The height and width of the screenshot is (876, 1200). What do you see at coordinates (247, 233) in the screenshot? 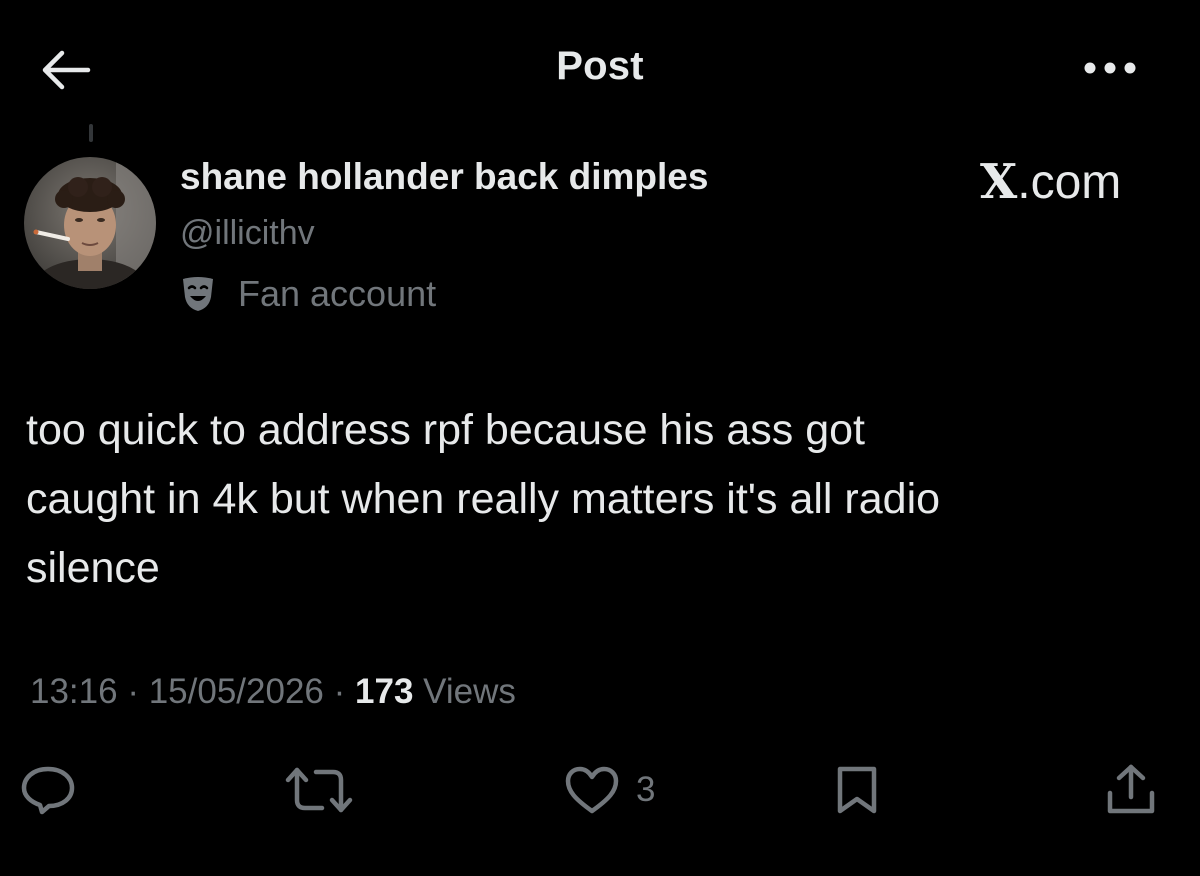
I see `author-handle: @illicithv` at bounding box center [247, 233].